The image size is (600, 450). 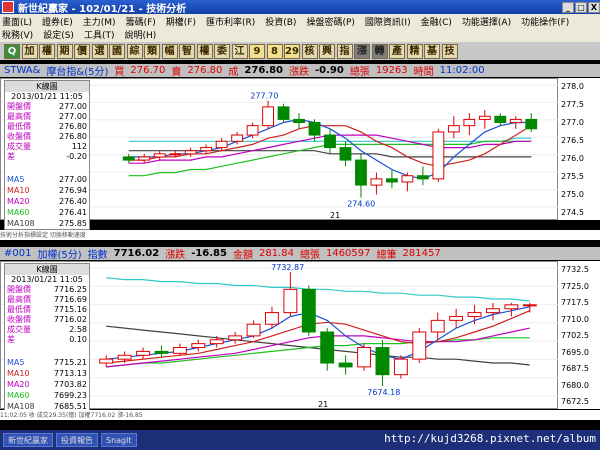 What do you see at coordinates (449, 51) in the screenshot?
I see `toolbar-button: 技` at bounding box center [449, 51].